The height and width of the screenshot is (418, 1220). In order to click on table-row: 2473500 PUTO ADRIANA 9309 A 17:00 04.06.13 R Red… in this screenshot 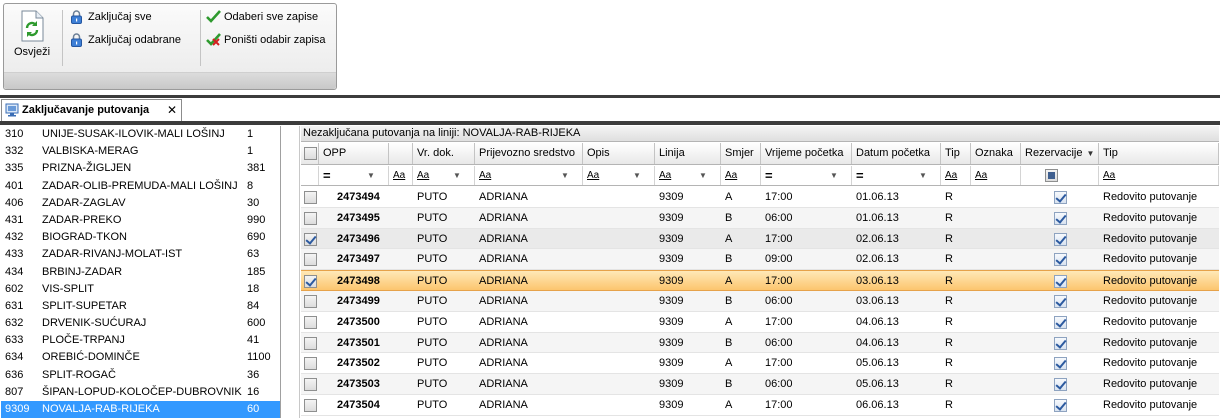, I will do `click(760, 322)`.